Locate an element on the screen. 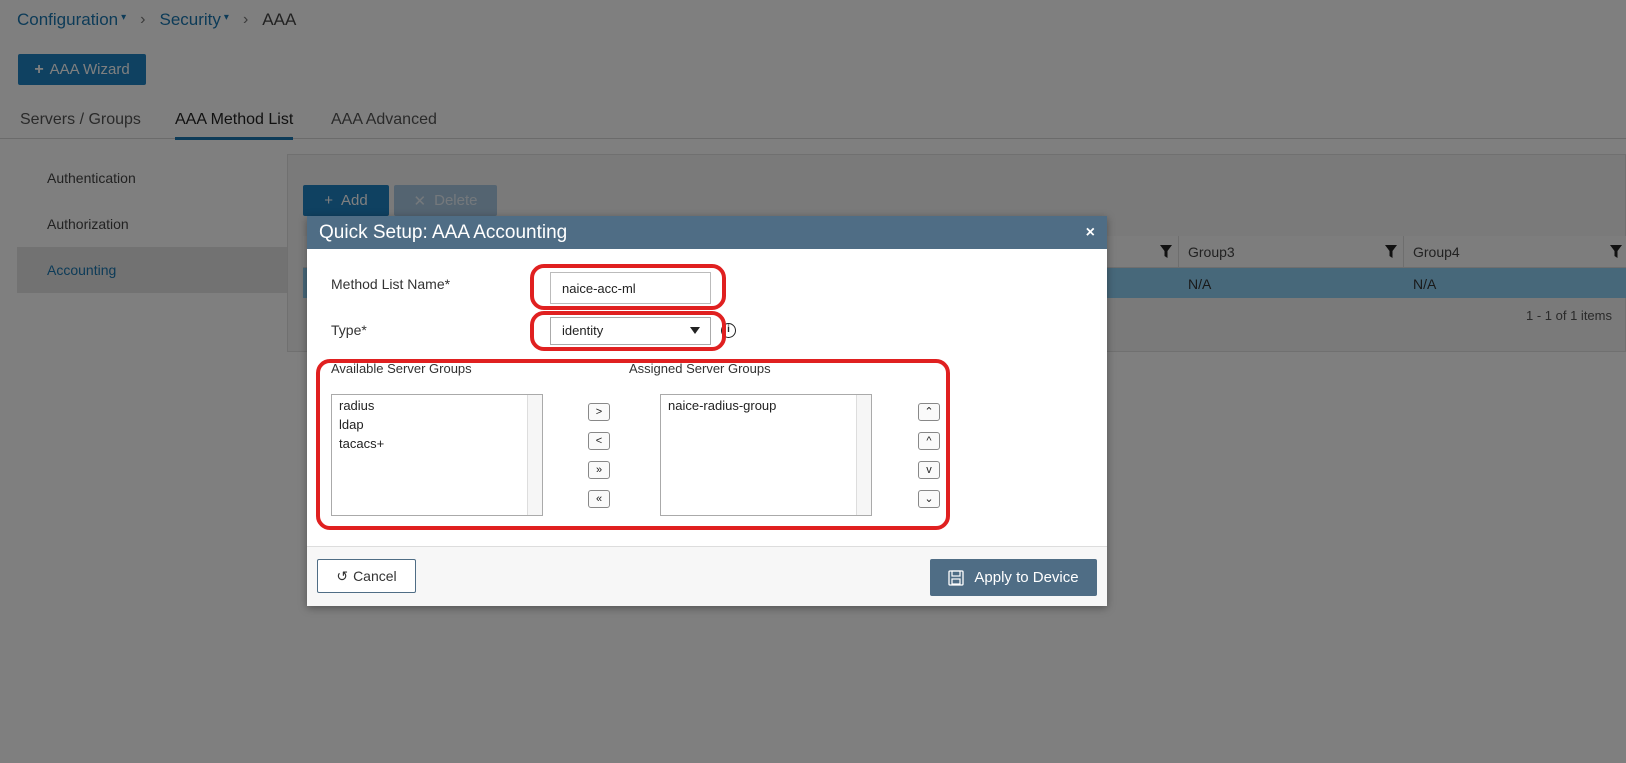 This screenshot has height=763, width=1626. dialog-header: Quick Setup: AAA Accounting × is located at coordinates (707, 232).